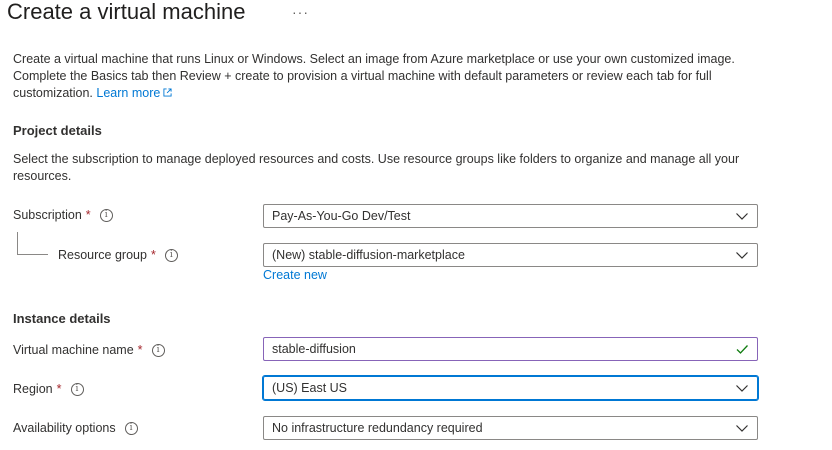  Describe the element at coordinates (510, 428) in the screenshot. I see `availability-dropdown: No infrastructure redundancy required` at that location.